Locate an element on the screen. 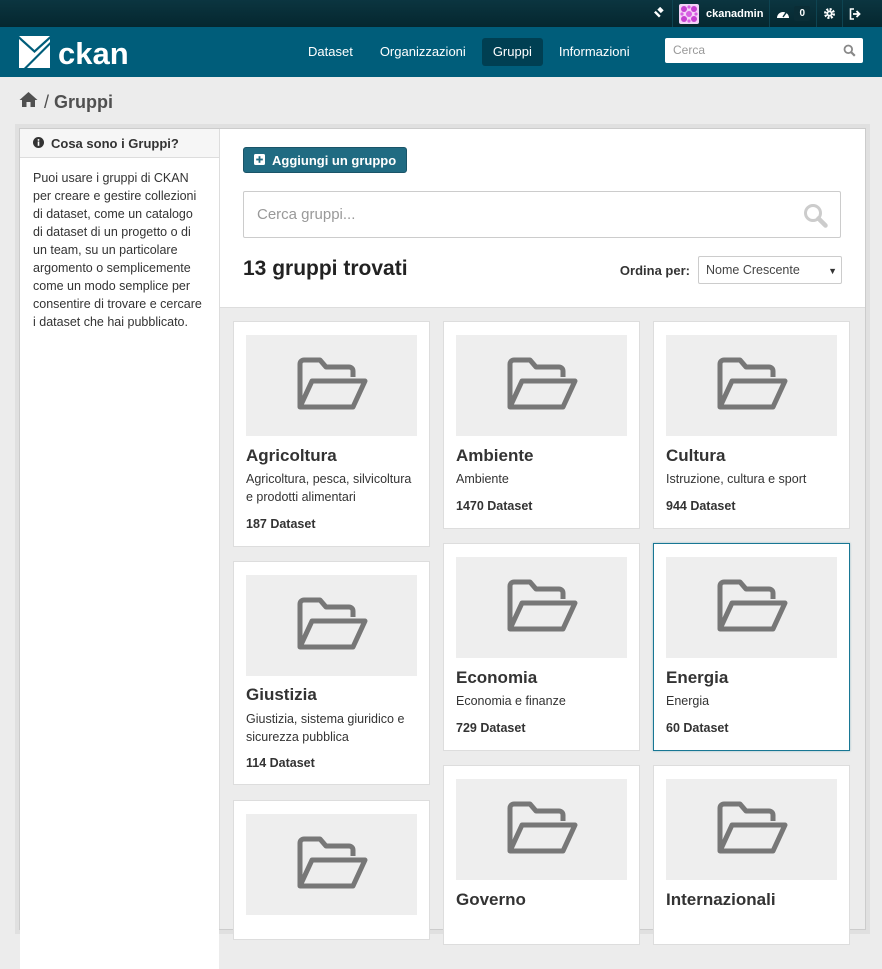 The image size is (882, 969). nav-informazioni: Informazioni is located at coordinates (594, 52).